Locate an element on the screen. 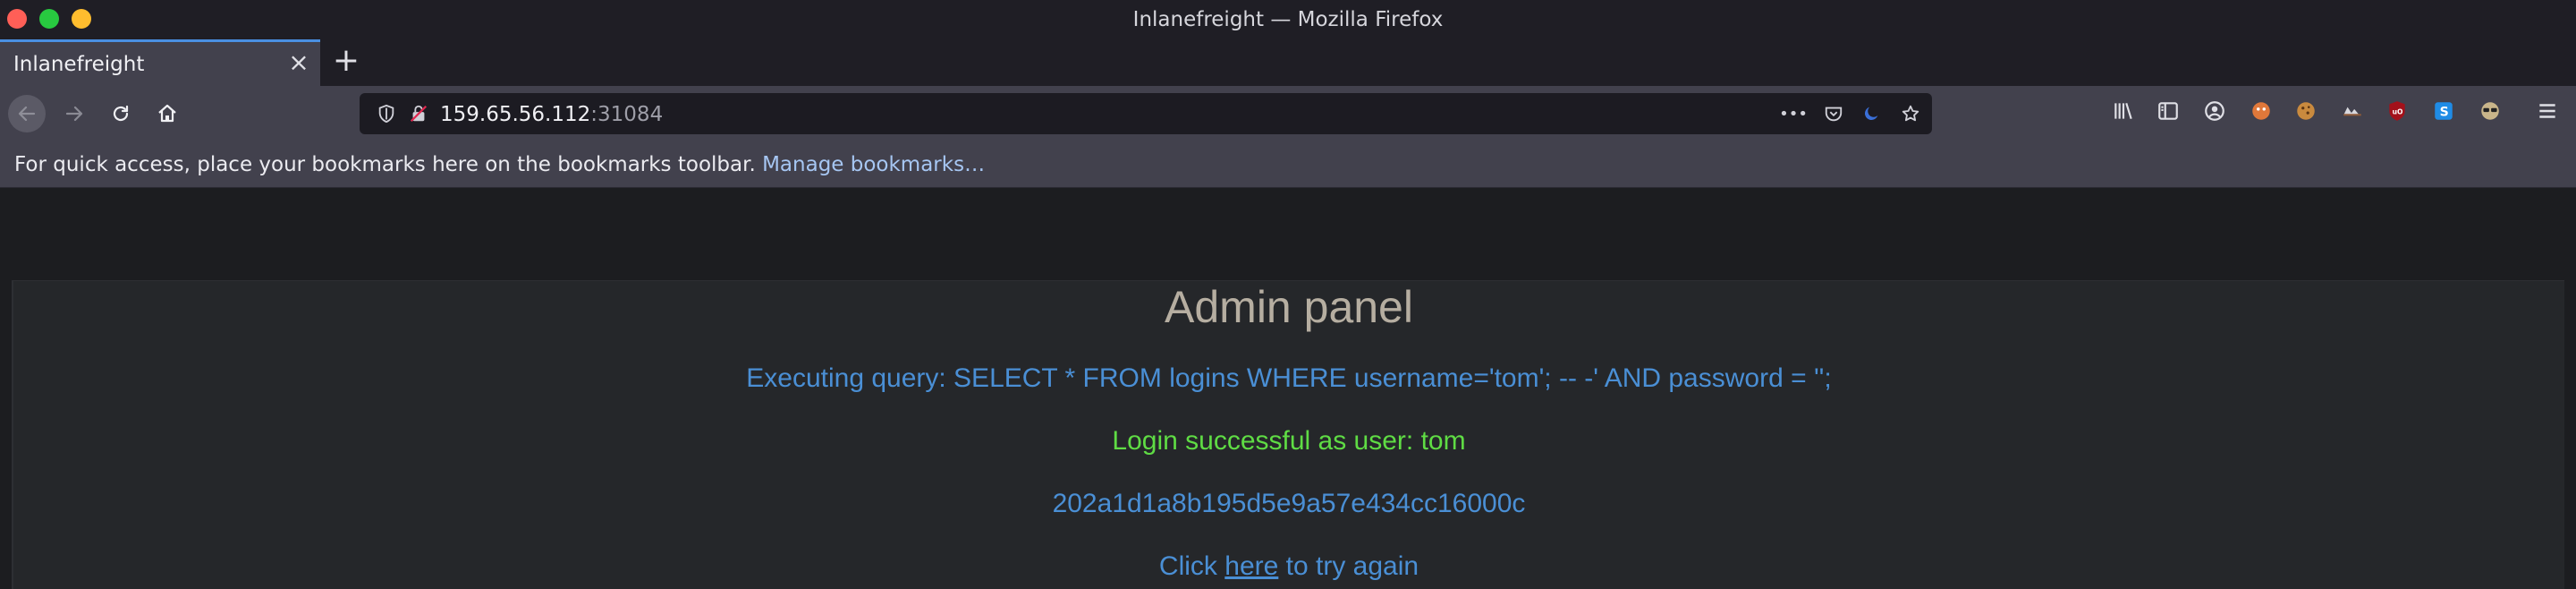 Image resolution: width=2576 pixels, height=589 pixels. navigation-bar: 159.65.56.112:31084 ••• uO S is located at coordinates (1288, 114).